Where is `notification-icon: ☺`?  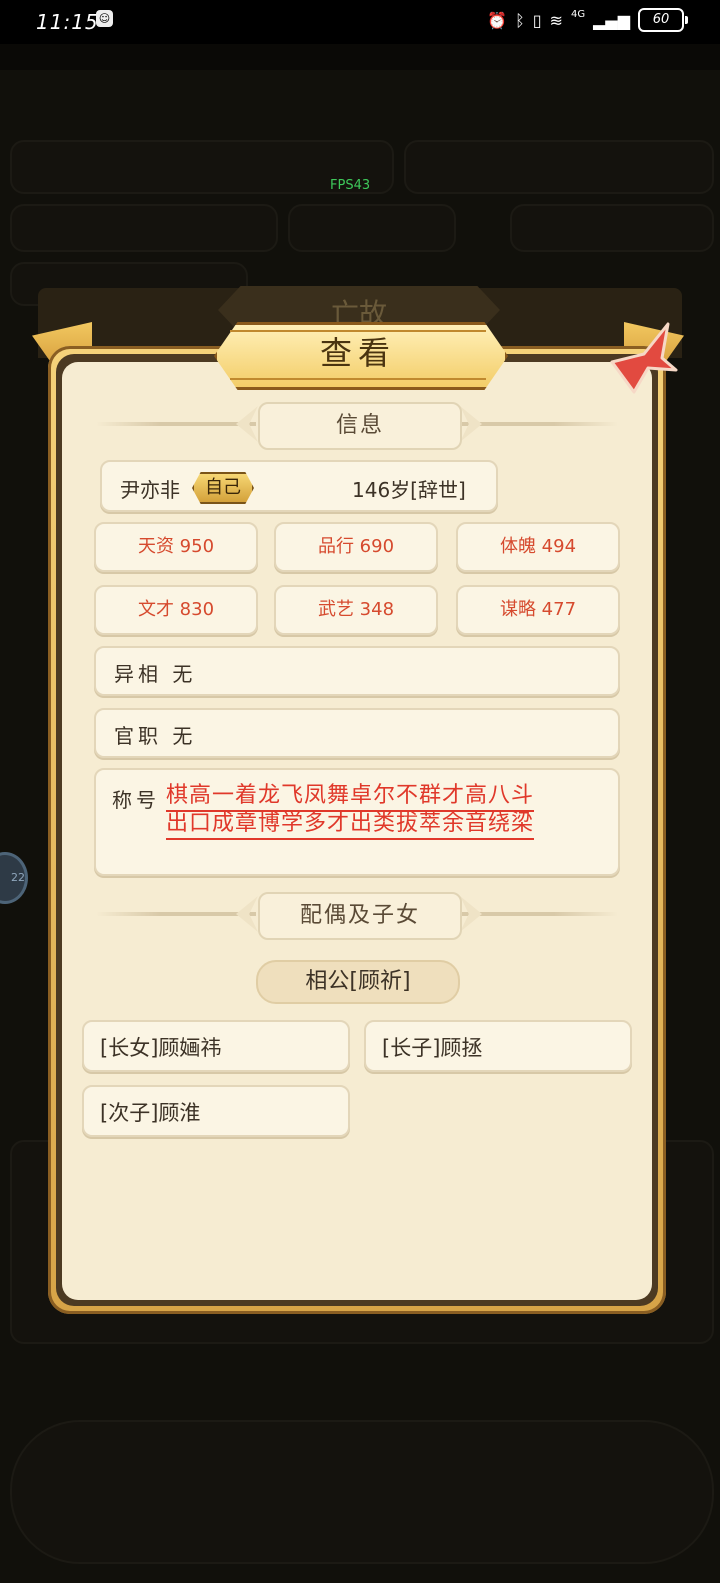 notification-icon: ☺ is located at coordinates (104, 18).